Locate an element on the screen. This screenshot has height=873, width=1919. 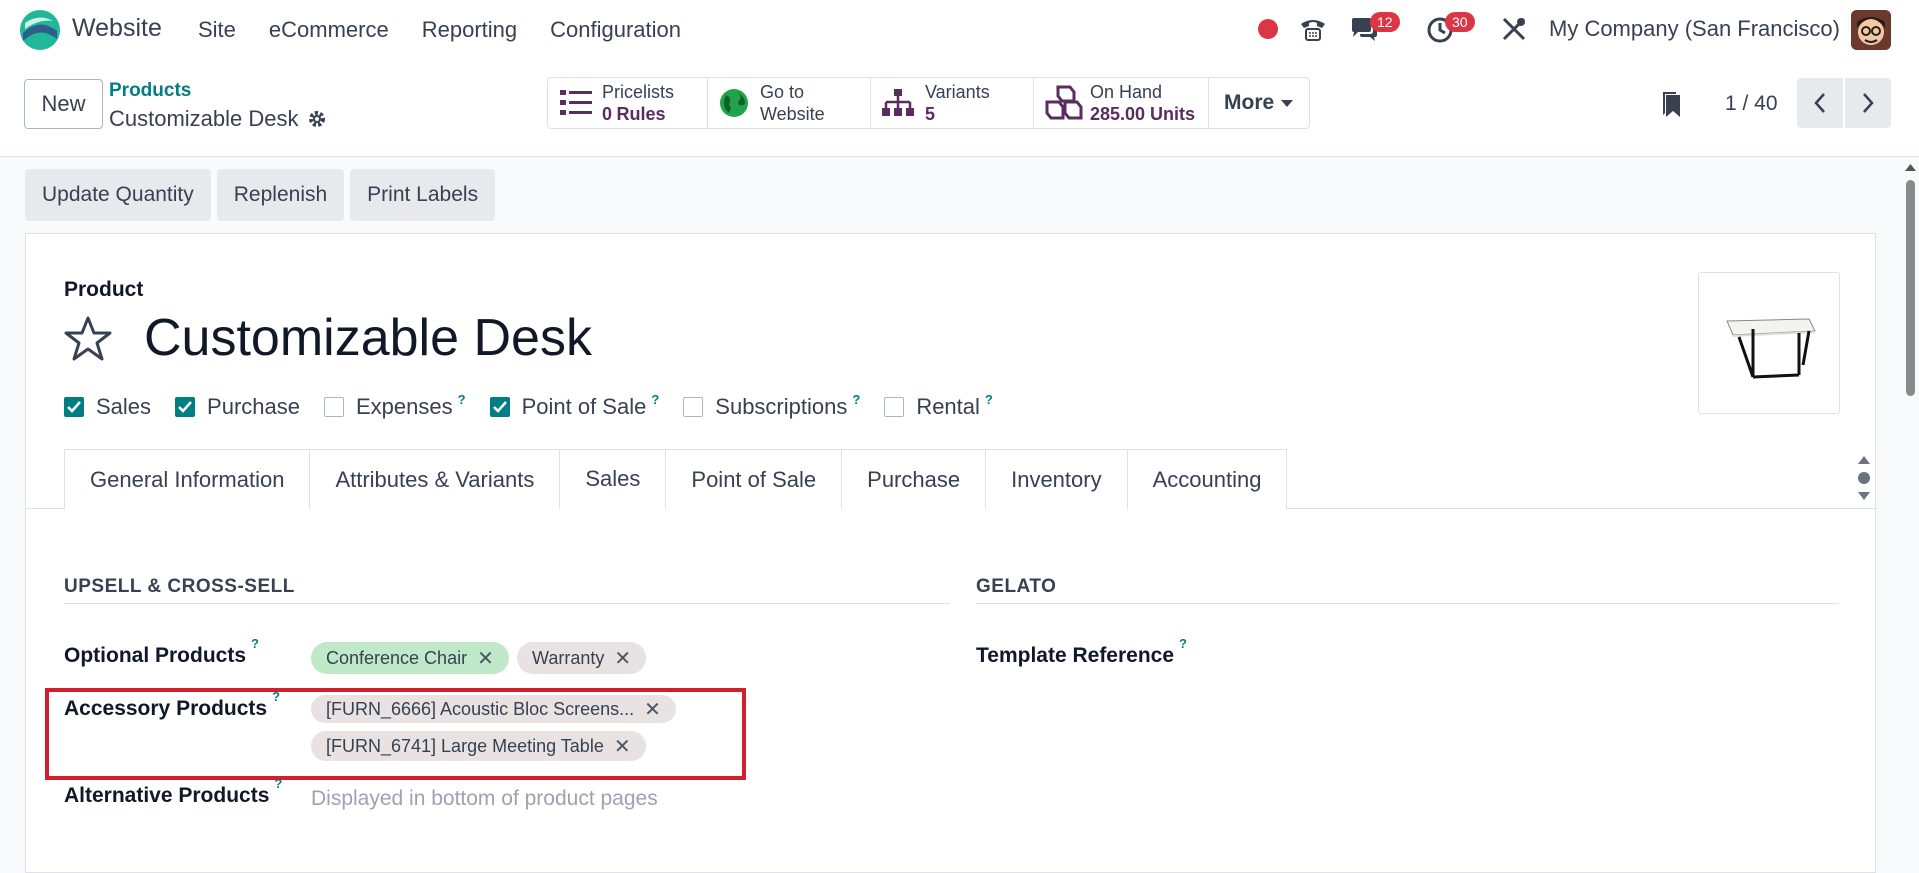
product-name: Customizable Desk is located at coordinates (368, 338).